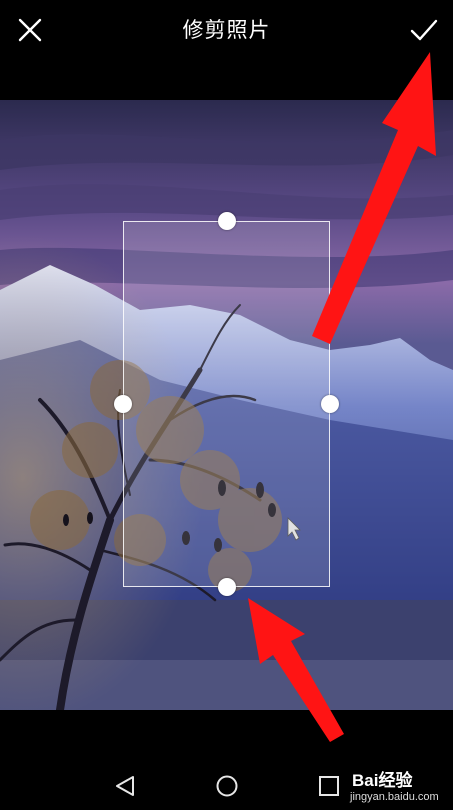 The width and height of the screenshot is (453, 810). I want to click on recent-apps-button, so click(329, 786).